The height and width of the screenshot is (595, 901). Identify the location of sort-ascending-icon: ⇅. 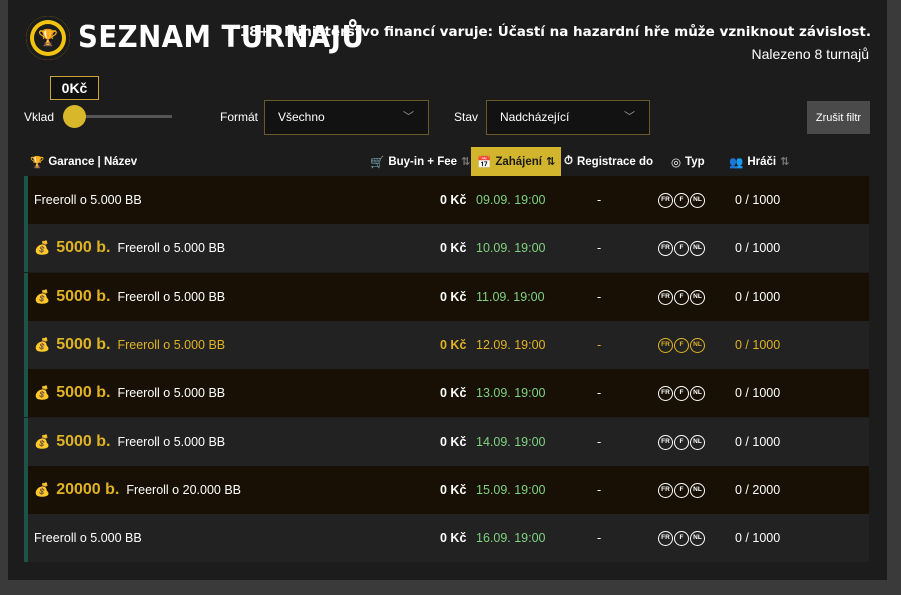
(550, 162).